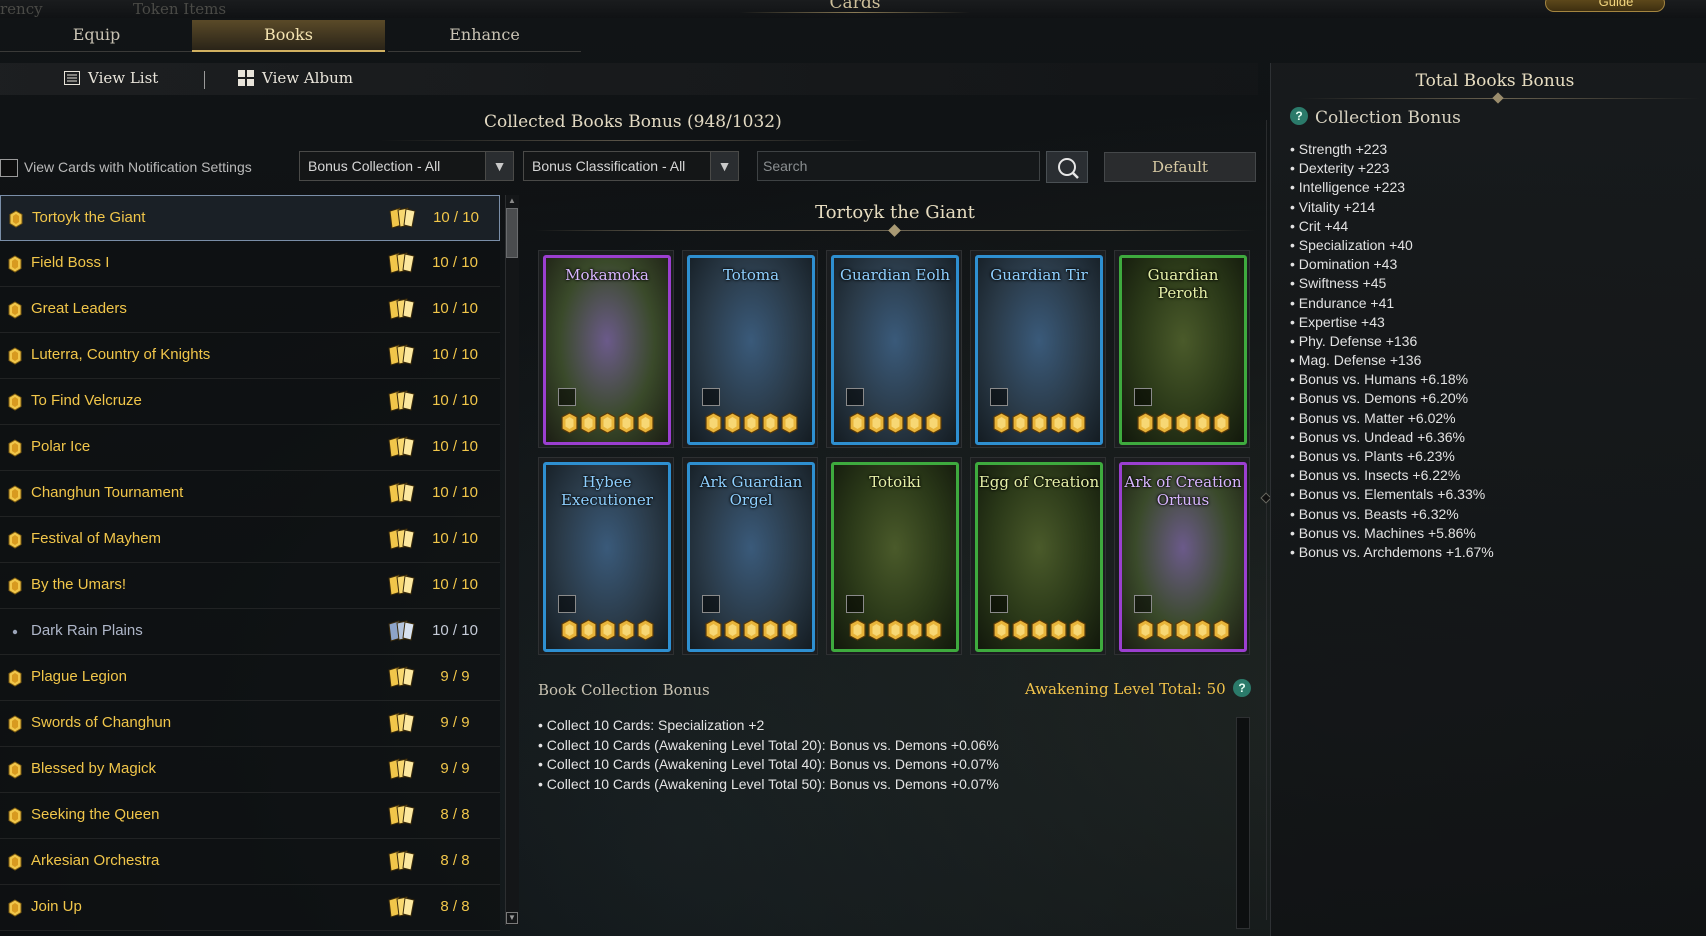 This screenshot has width=1706, height=936. I want to click on tab-books: Books, so click(288, 36).